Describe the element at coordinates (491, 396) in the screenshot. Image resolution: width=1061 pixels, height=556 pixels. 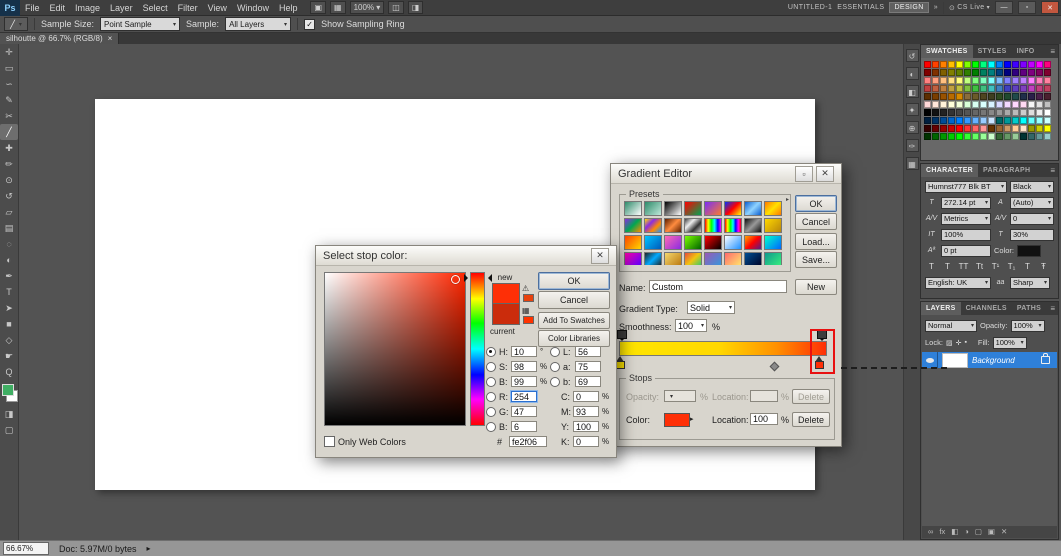
I see `red-radio` at that location.